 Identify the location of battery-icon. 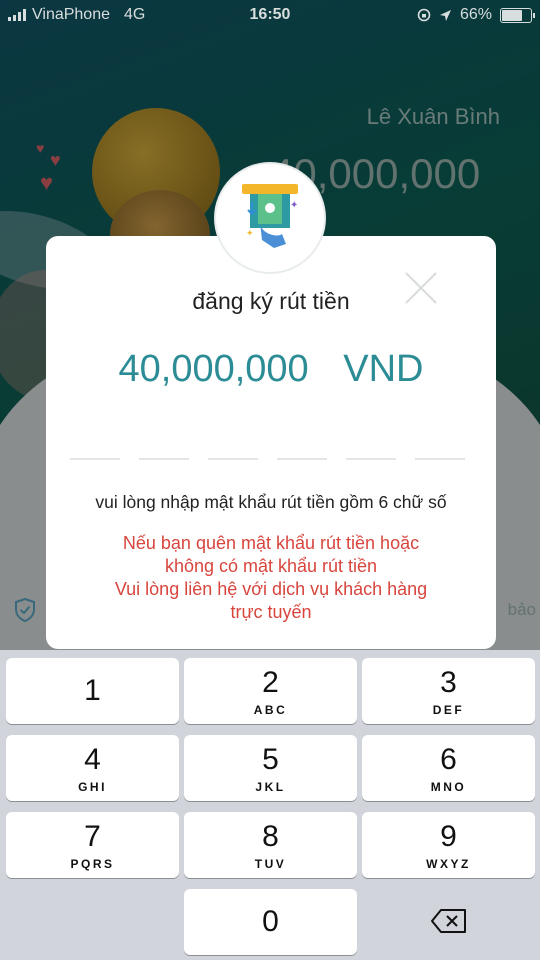
(517, 15).